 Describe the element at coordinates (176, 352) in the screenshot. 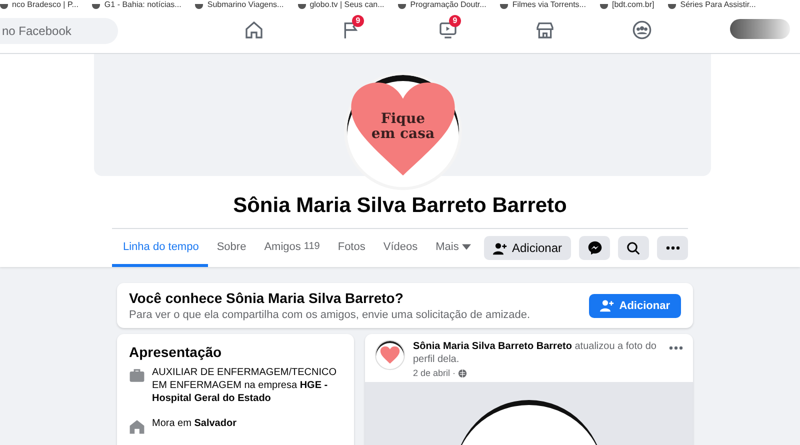

I see `intro-title: Apresentação` at that location.